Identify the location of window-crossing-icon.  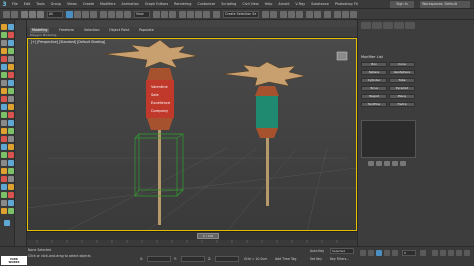
(93, 14).